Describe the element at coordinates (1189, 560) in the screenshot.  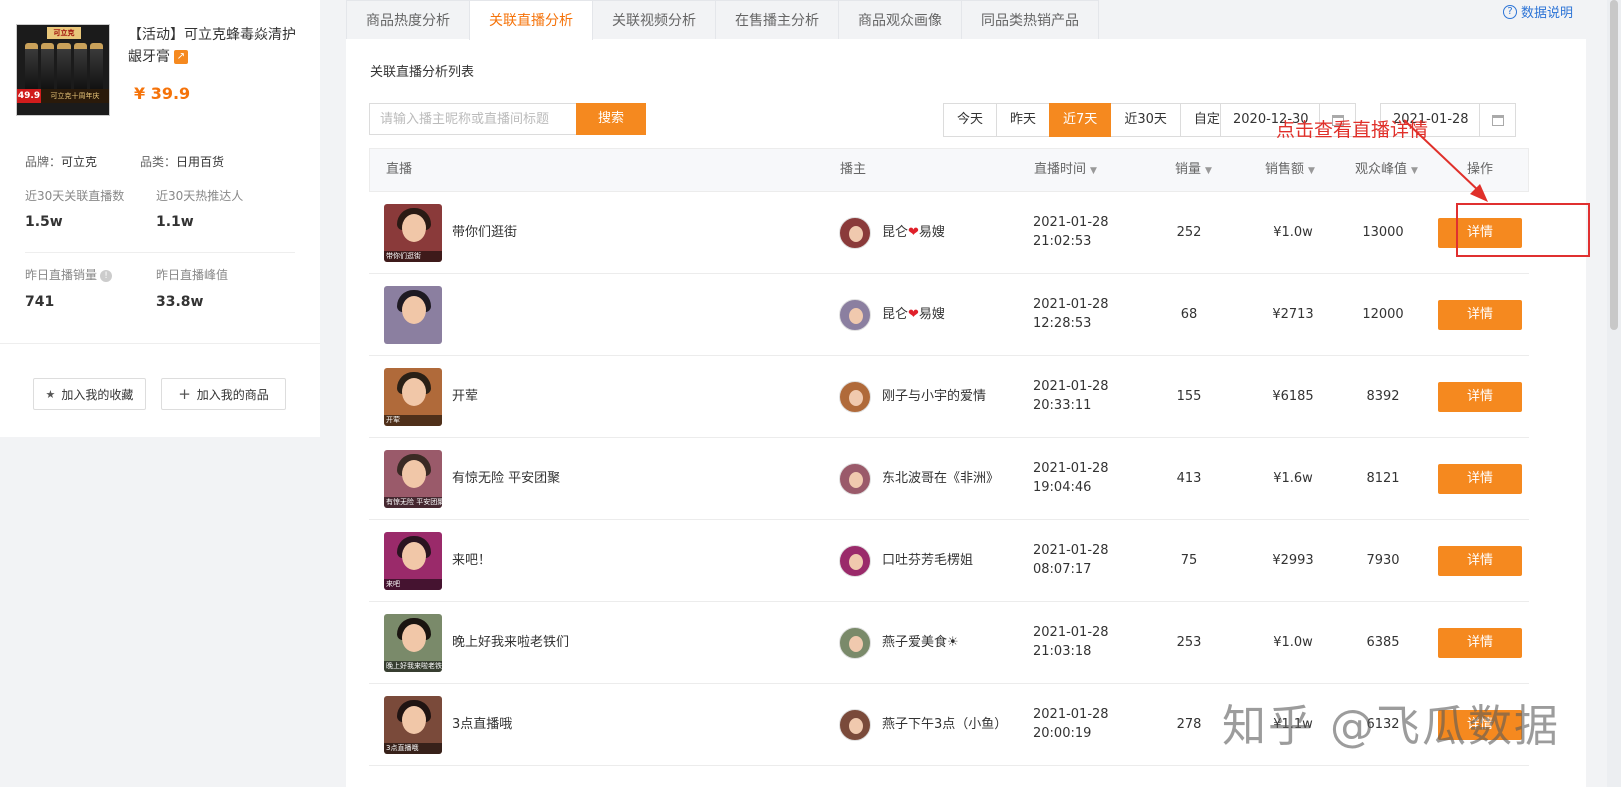
I see `sales-value: 75` at that location.